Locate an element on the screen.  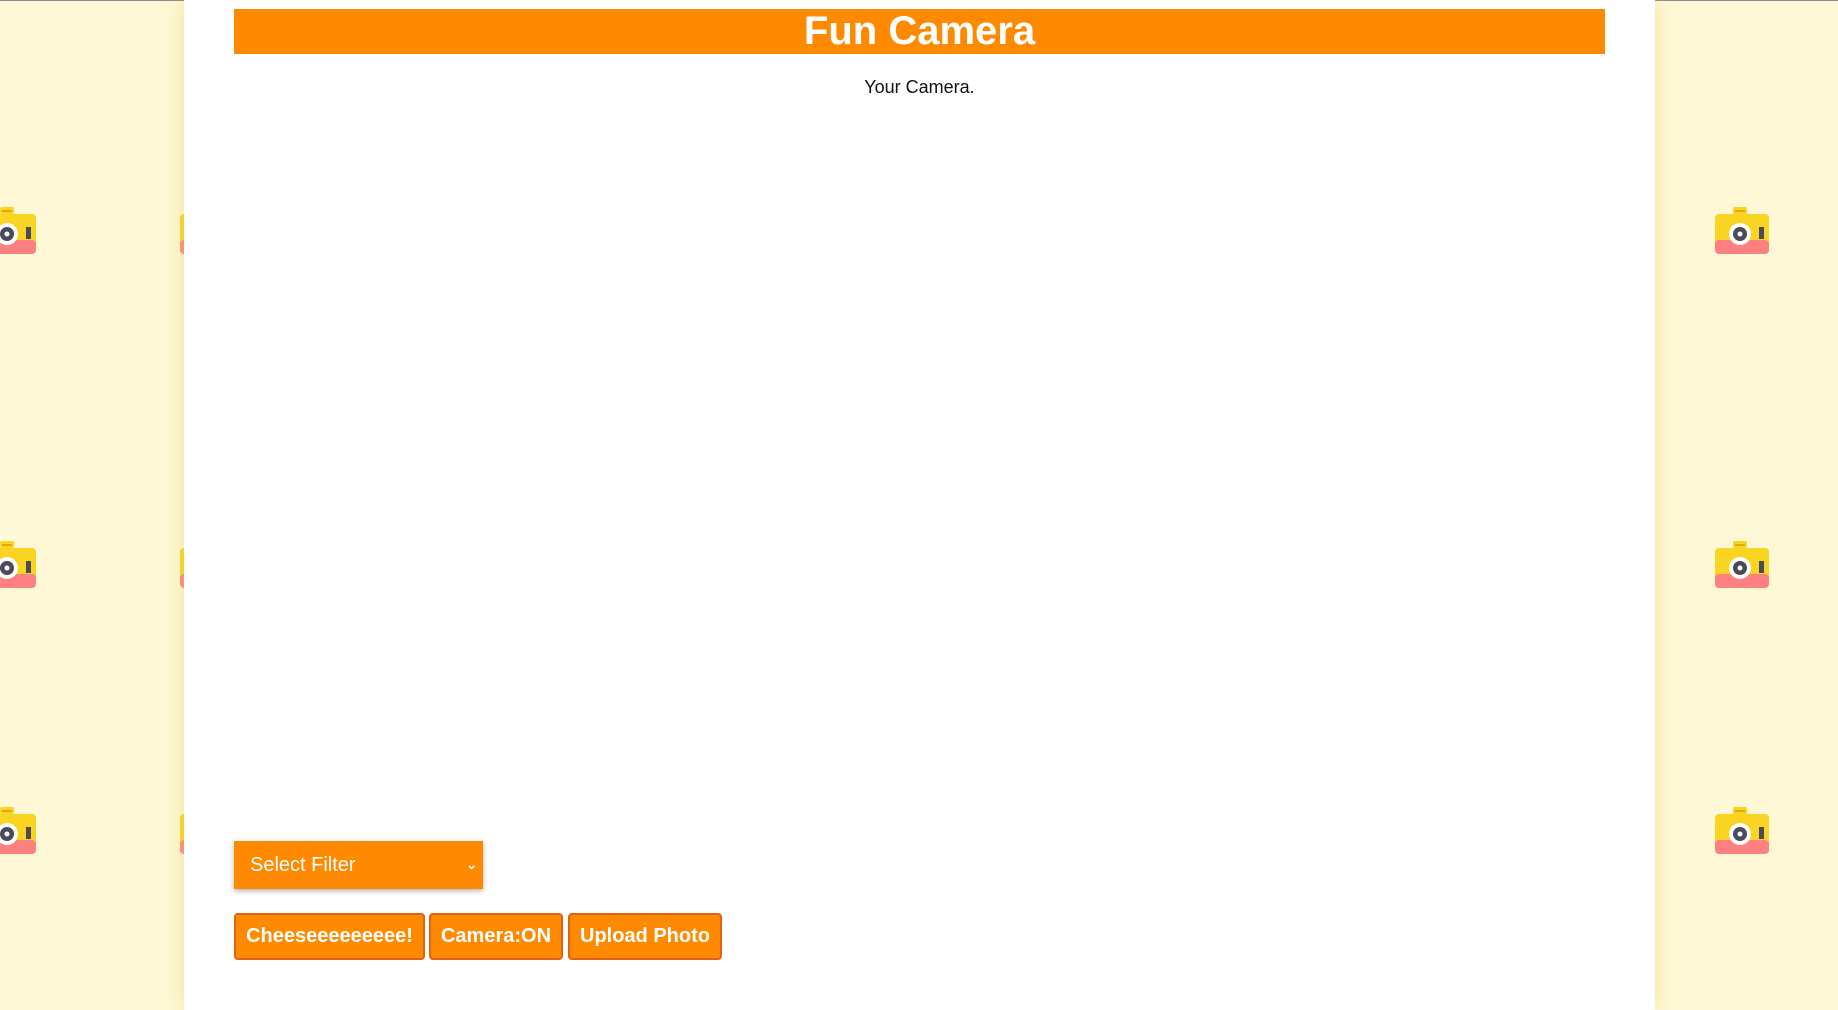
filter-select-value: Select Filter is located at coordinates (303, 865).